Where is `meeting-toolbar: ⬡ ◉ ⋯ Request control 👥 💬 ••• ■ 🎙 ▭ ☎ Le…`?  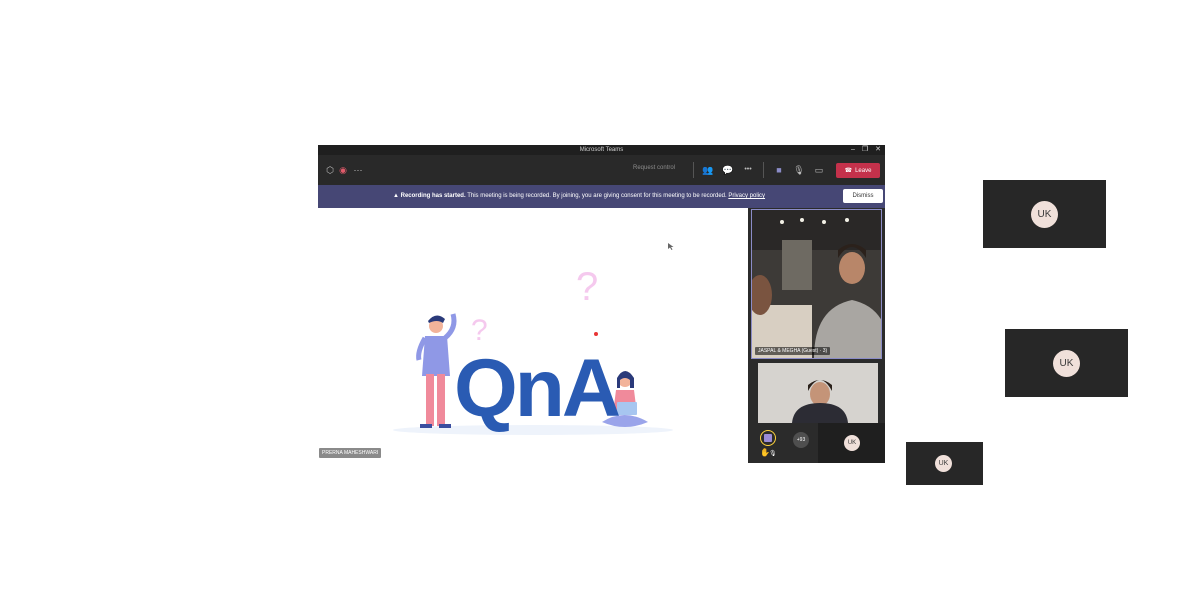
meeting-toolbar: ⬡ ◉ ⋯ Request control 👥 💬 ••• ■ 🎙 ▭ ☎ Le… is located at coordinates (601, 170).